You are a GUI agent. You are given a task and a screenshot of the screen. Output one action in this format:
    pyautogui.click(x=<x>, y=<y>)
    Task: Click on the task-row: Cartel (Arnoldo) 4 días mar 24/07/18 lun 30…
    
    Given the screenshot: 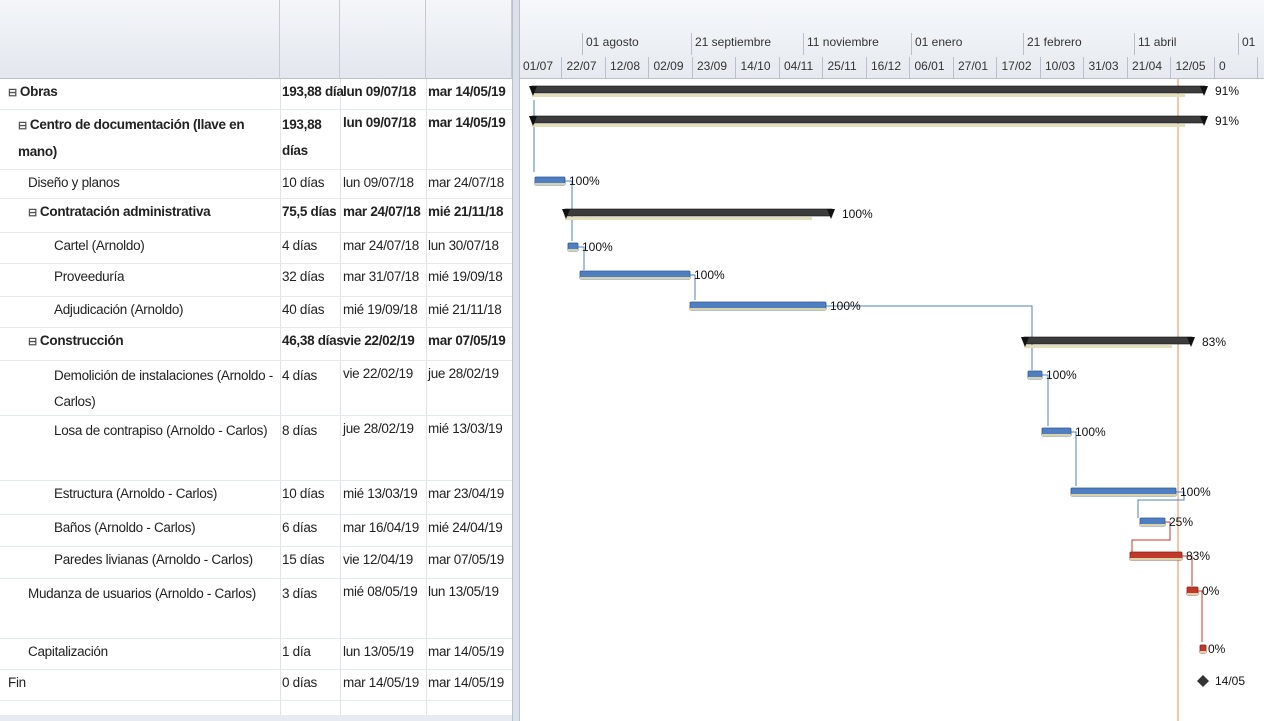 What is the action you would take?
    pyautogui.click(x=256, y=248)
    